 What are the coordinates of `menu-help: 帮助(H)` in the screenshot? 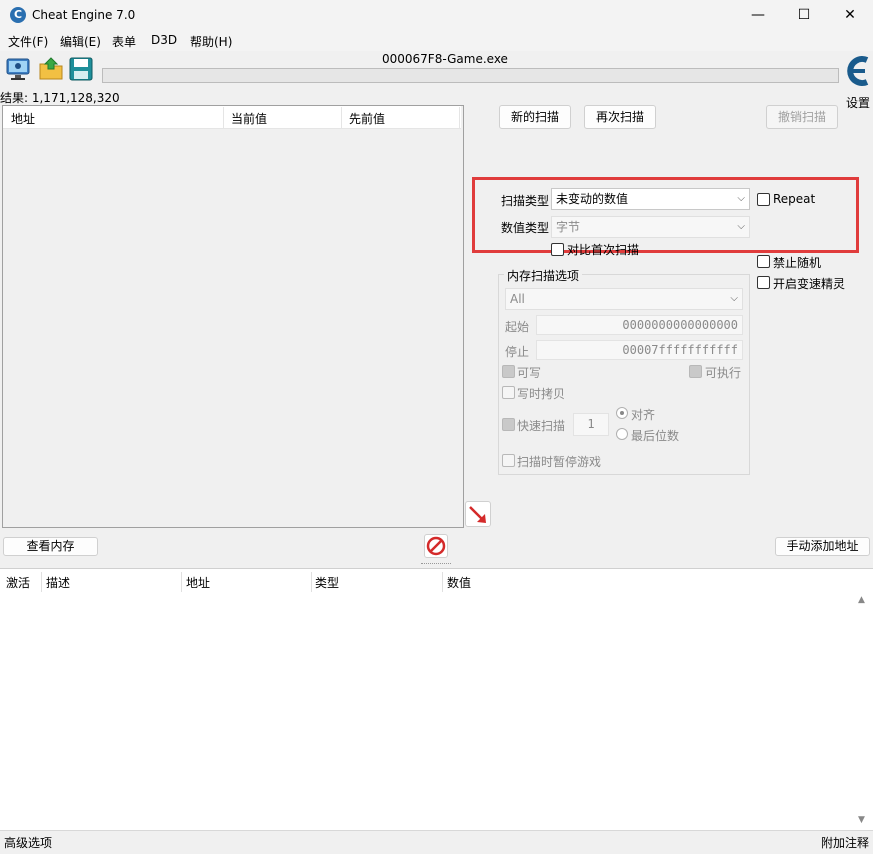 It's located at (211, 41).